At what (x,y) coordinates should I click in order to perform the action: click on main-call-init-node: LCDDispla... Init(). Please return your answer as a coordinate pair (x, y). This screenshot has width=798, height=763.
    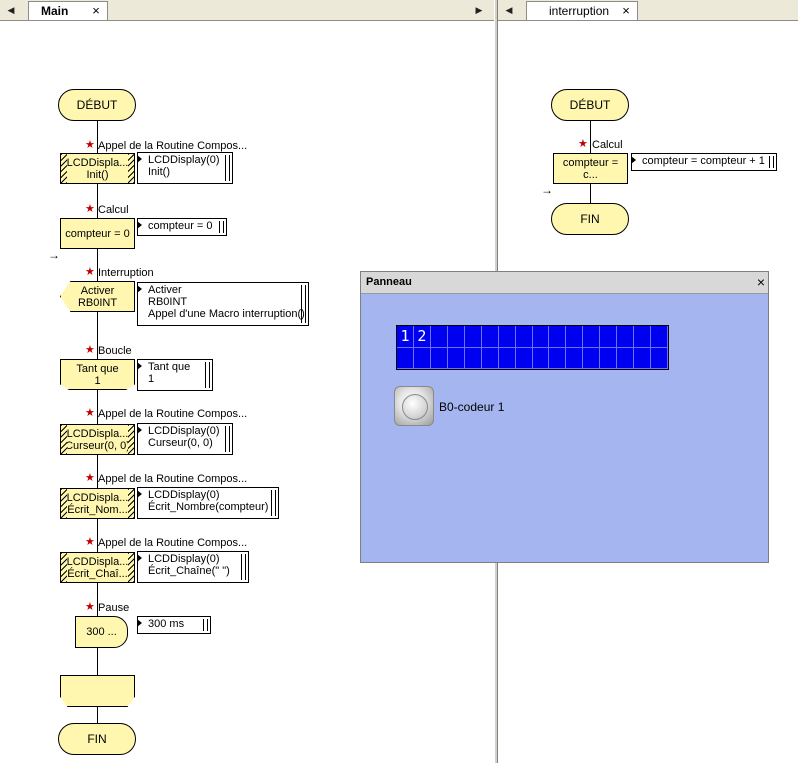
    Looking at the image, I should click on (97, 168).